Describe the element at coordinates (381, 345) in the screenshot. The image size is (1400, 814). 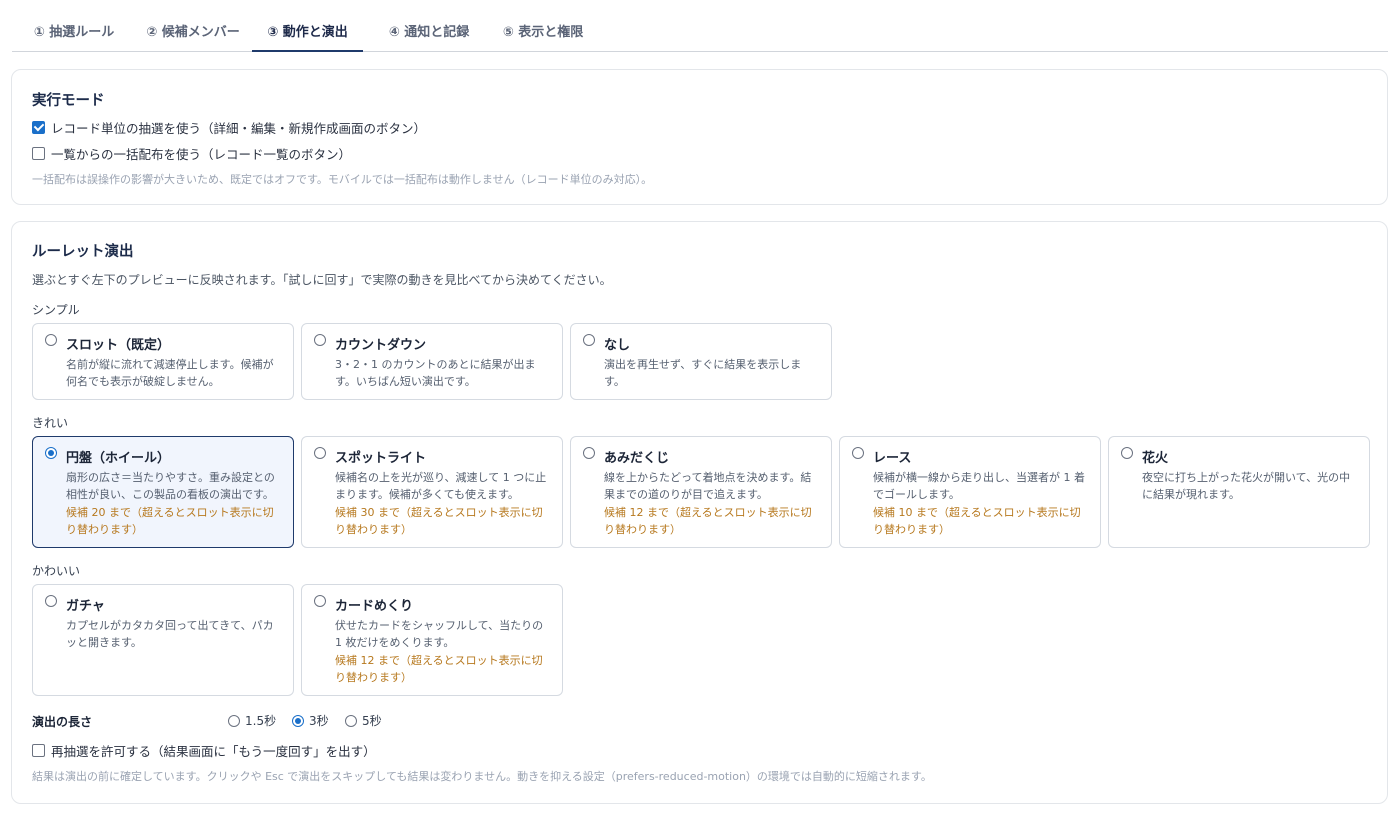
I see `effect-option-title: カウントダウン` at that location.